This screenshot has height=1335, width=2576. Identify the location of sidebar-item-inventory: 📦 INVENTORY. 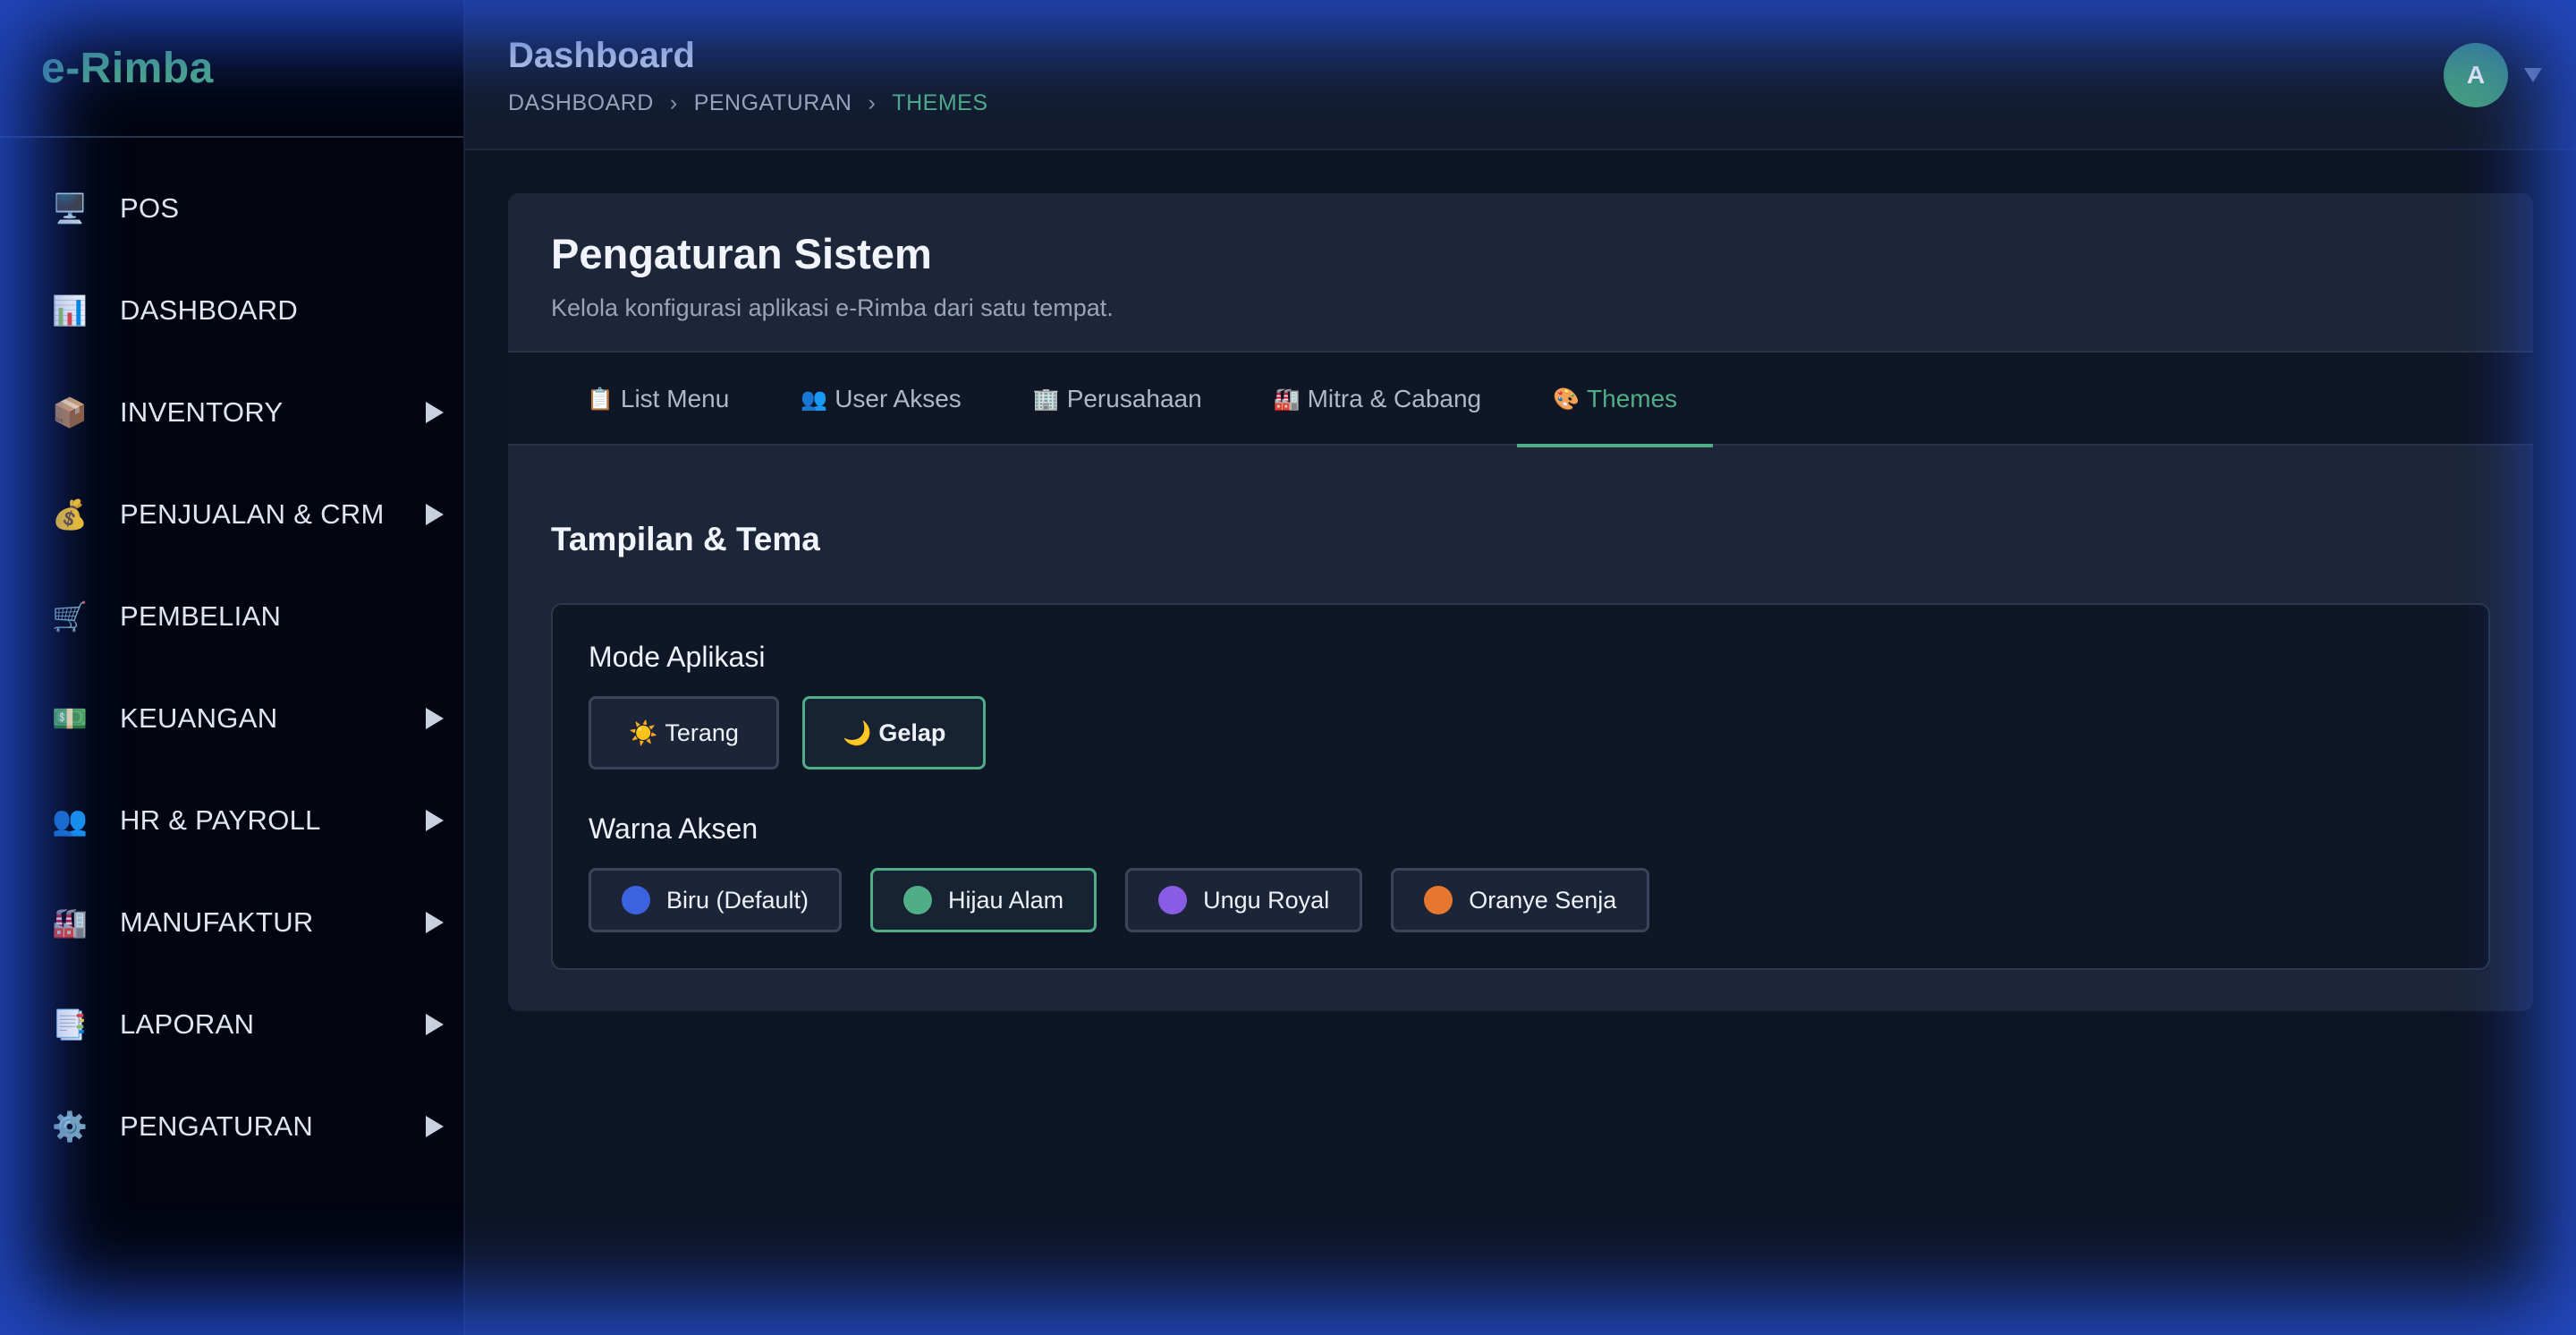
(231, 412).